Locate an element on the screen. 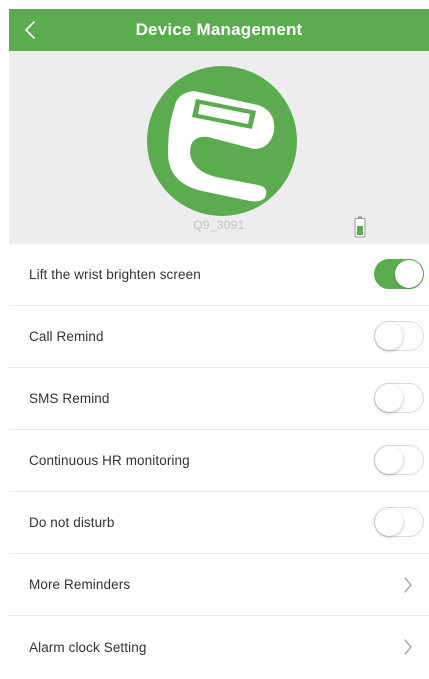 The width and height of the screenshot is (429, 679). setting-row-do-not-disturb: Do not disturb is located at coordinates (219, 523).